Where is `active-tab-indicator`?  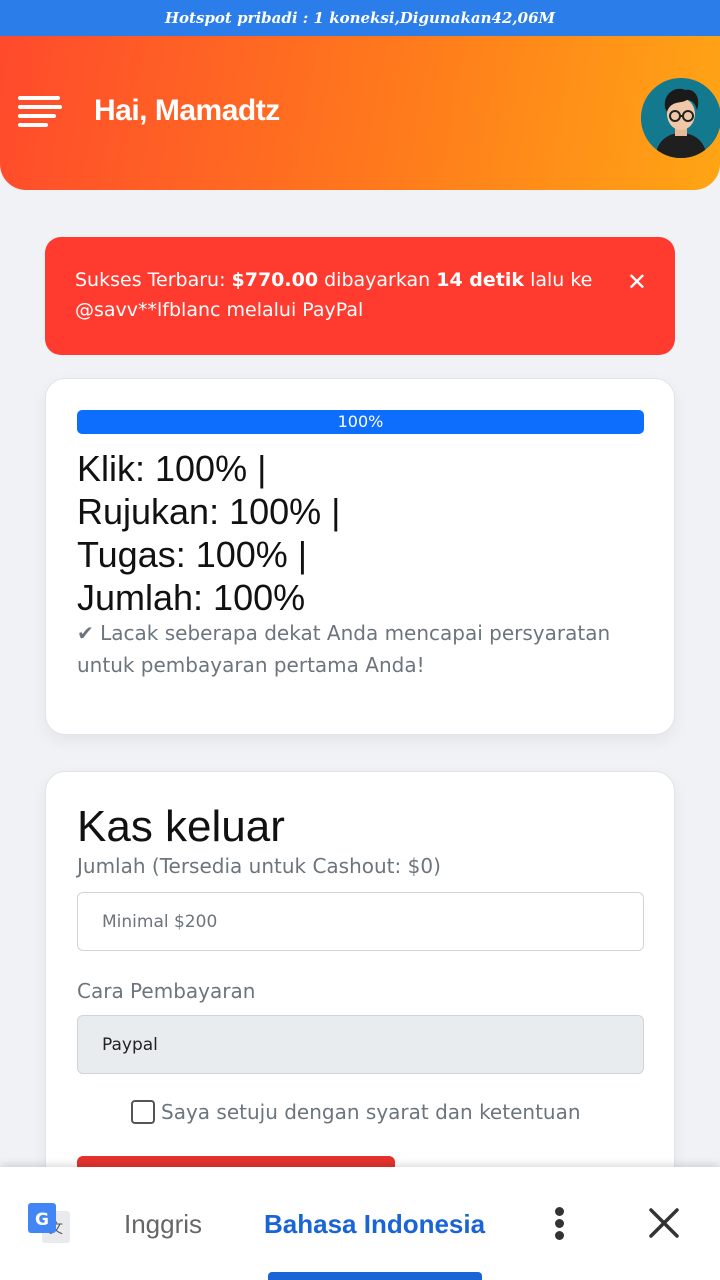 active-tab-indicator is located at coordinates (375, 1276).